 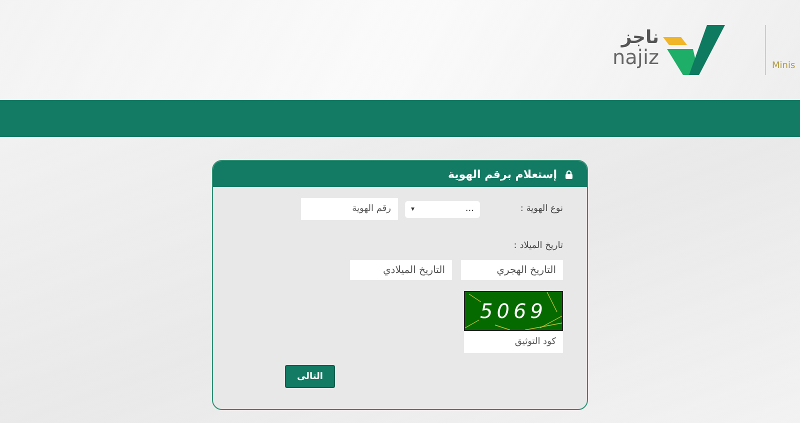 What do you see at coordinates (538, 246) in the screenshot?
I see `field-label: تاريخ الميلاد :` at bounding box center [538, 246].